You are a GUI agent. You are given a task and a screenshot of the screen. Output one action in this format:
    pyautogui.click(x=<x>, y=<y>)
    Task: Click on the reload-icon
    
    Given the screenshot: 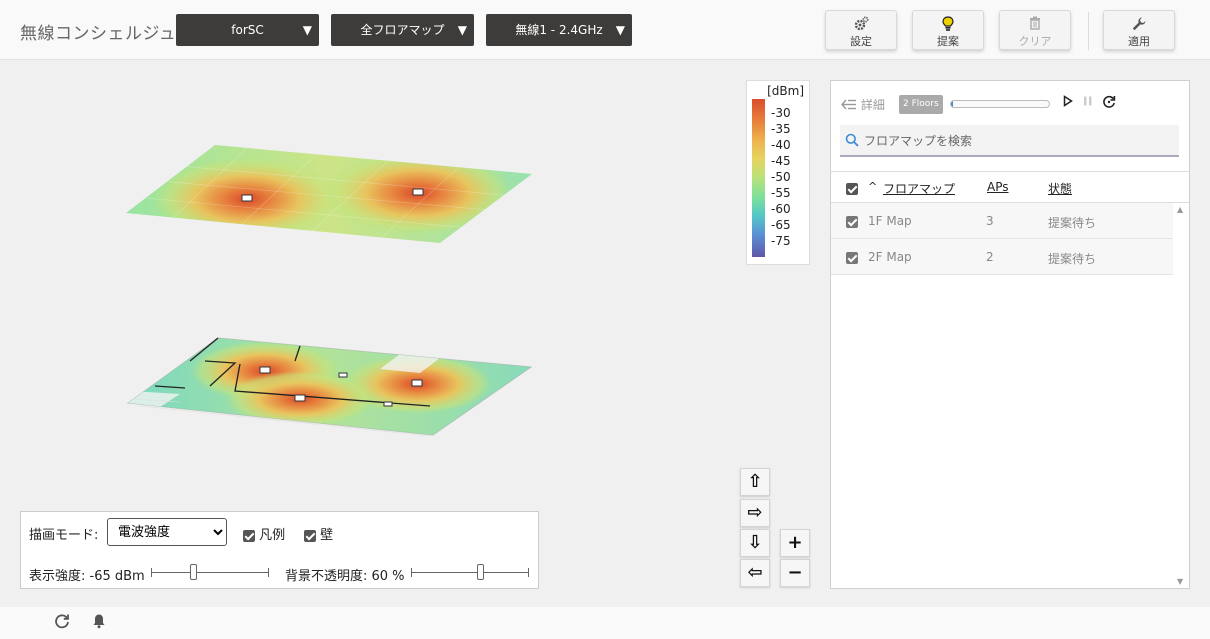 What is the action you would take?
    pyautogui.click(x=1109, y=103)
    